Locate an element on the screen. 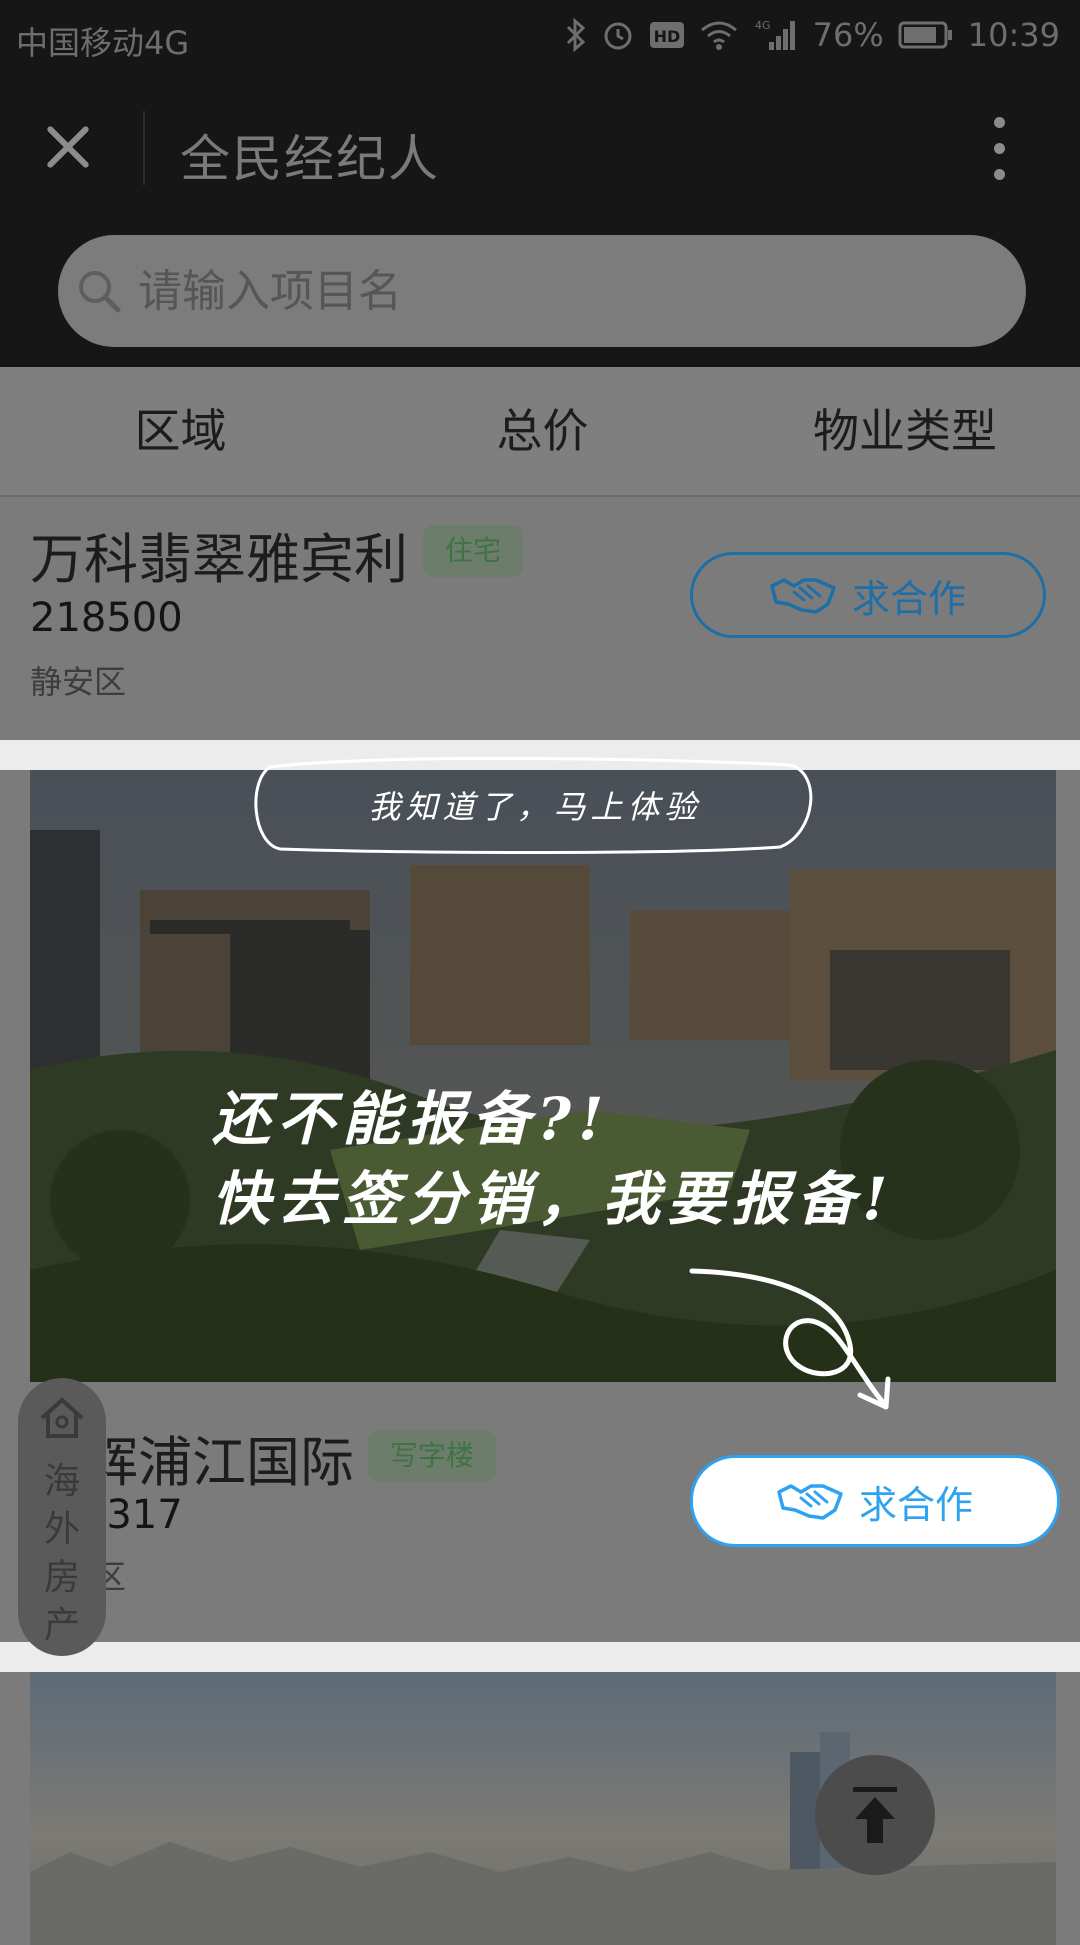  wifi-icon is located at coordinates (718, 35).